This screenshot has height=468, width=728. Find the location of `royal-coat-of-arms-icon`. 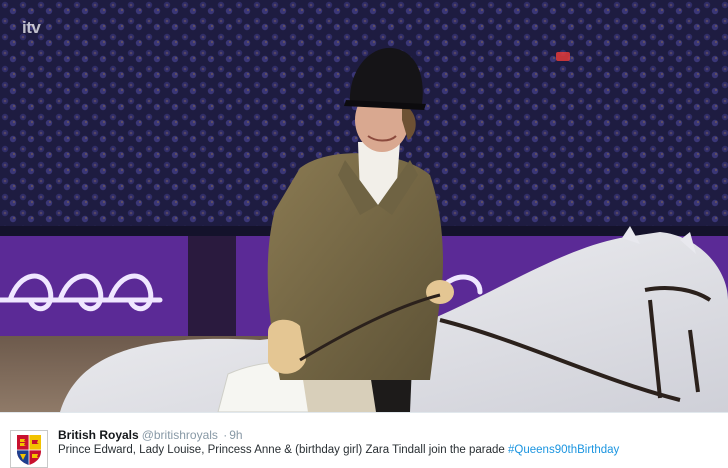

royal-coat-of-arms-icon is located at coordinates (29, 449).